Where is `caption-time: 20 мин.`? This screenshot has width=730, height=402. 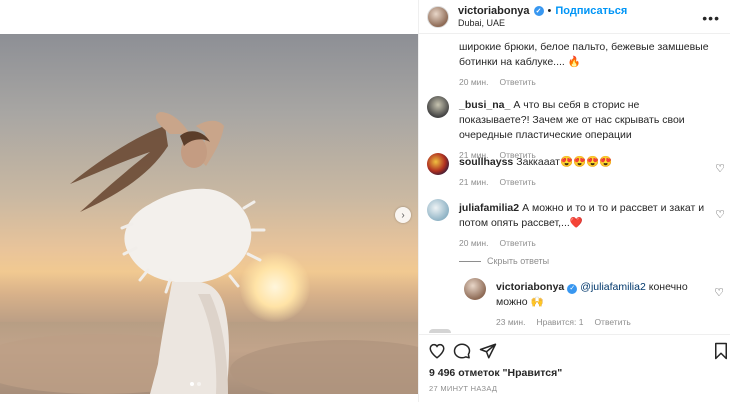 caption-time: 20 мин. is located at coordinates (474, 82).